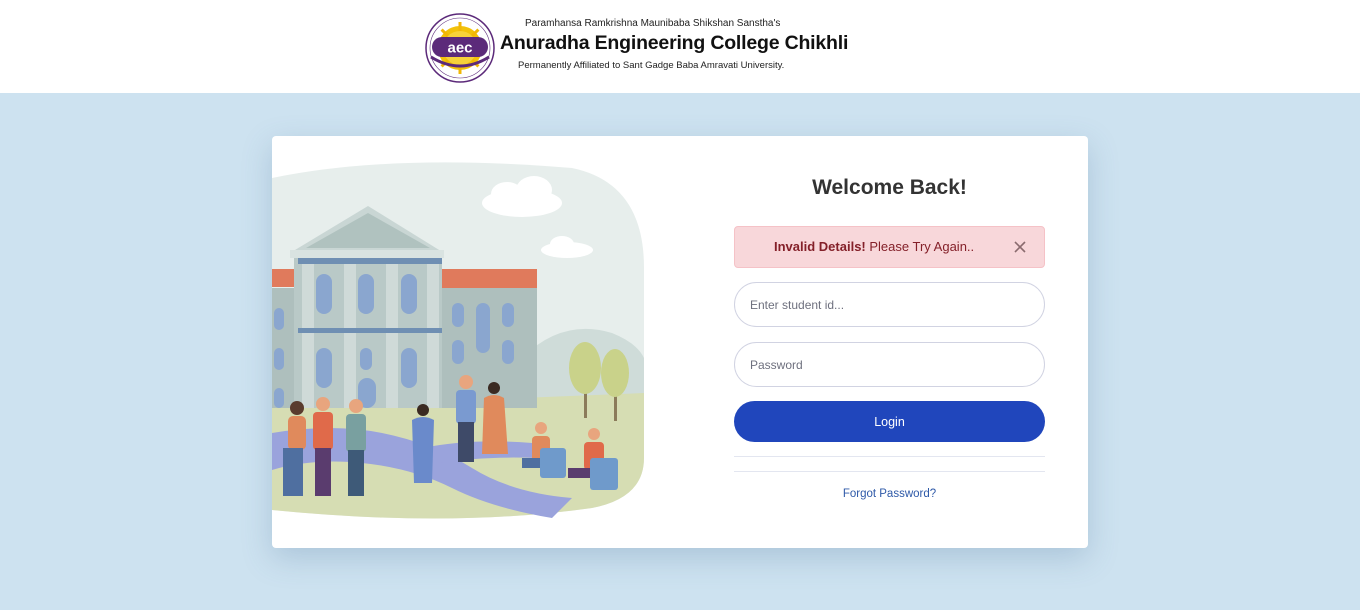 The image size is (1360, 610). Describe the element at coordinates (920, 246) in the screenshot. I see `alert-detail: Please Try Again..` at that location.